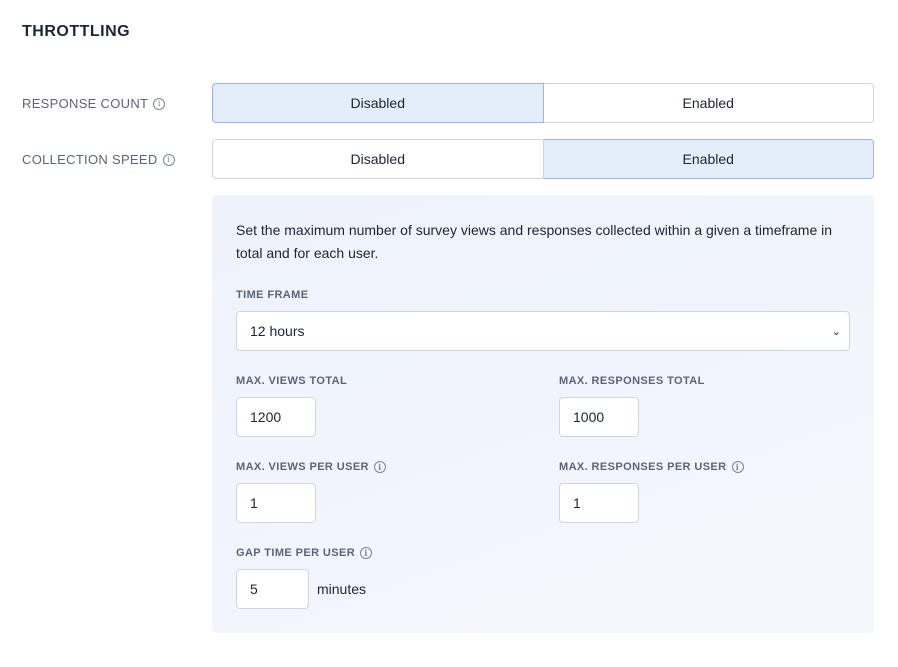  I want to click on response-count-label: RESPONSE COUNT i, so click(94, 103).